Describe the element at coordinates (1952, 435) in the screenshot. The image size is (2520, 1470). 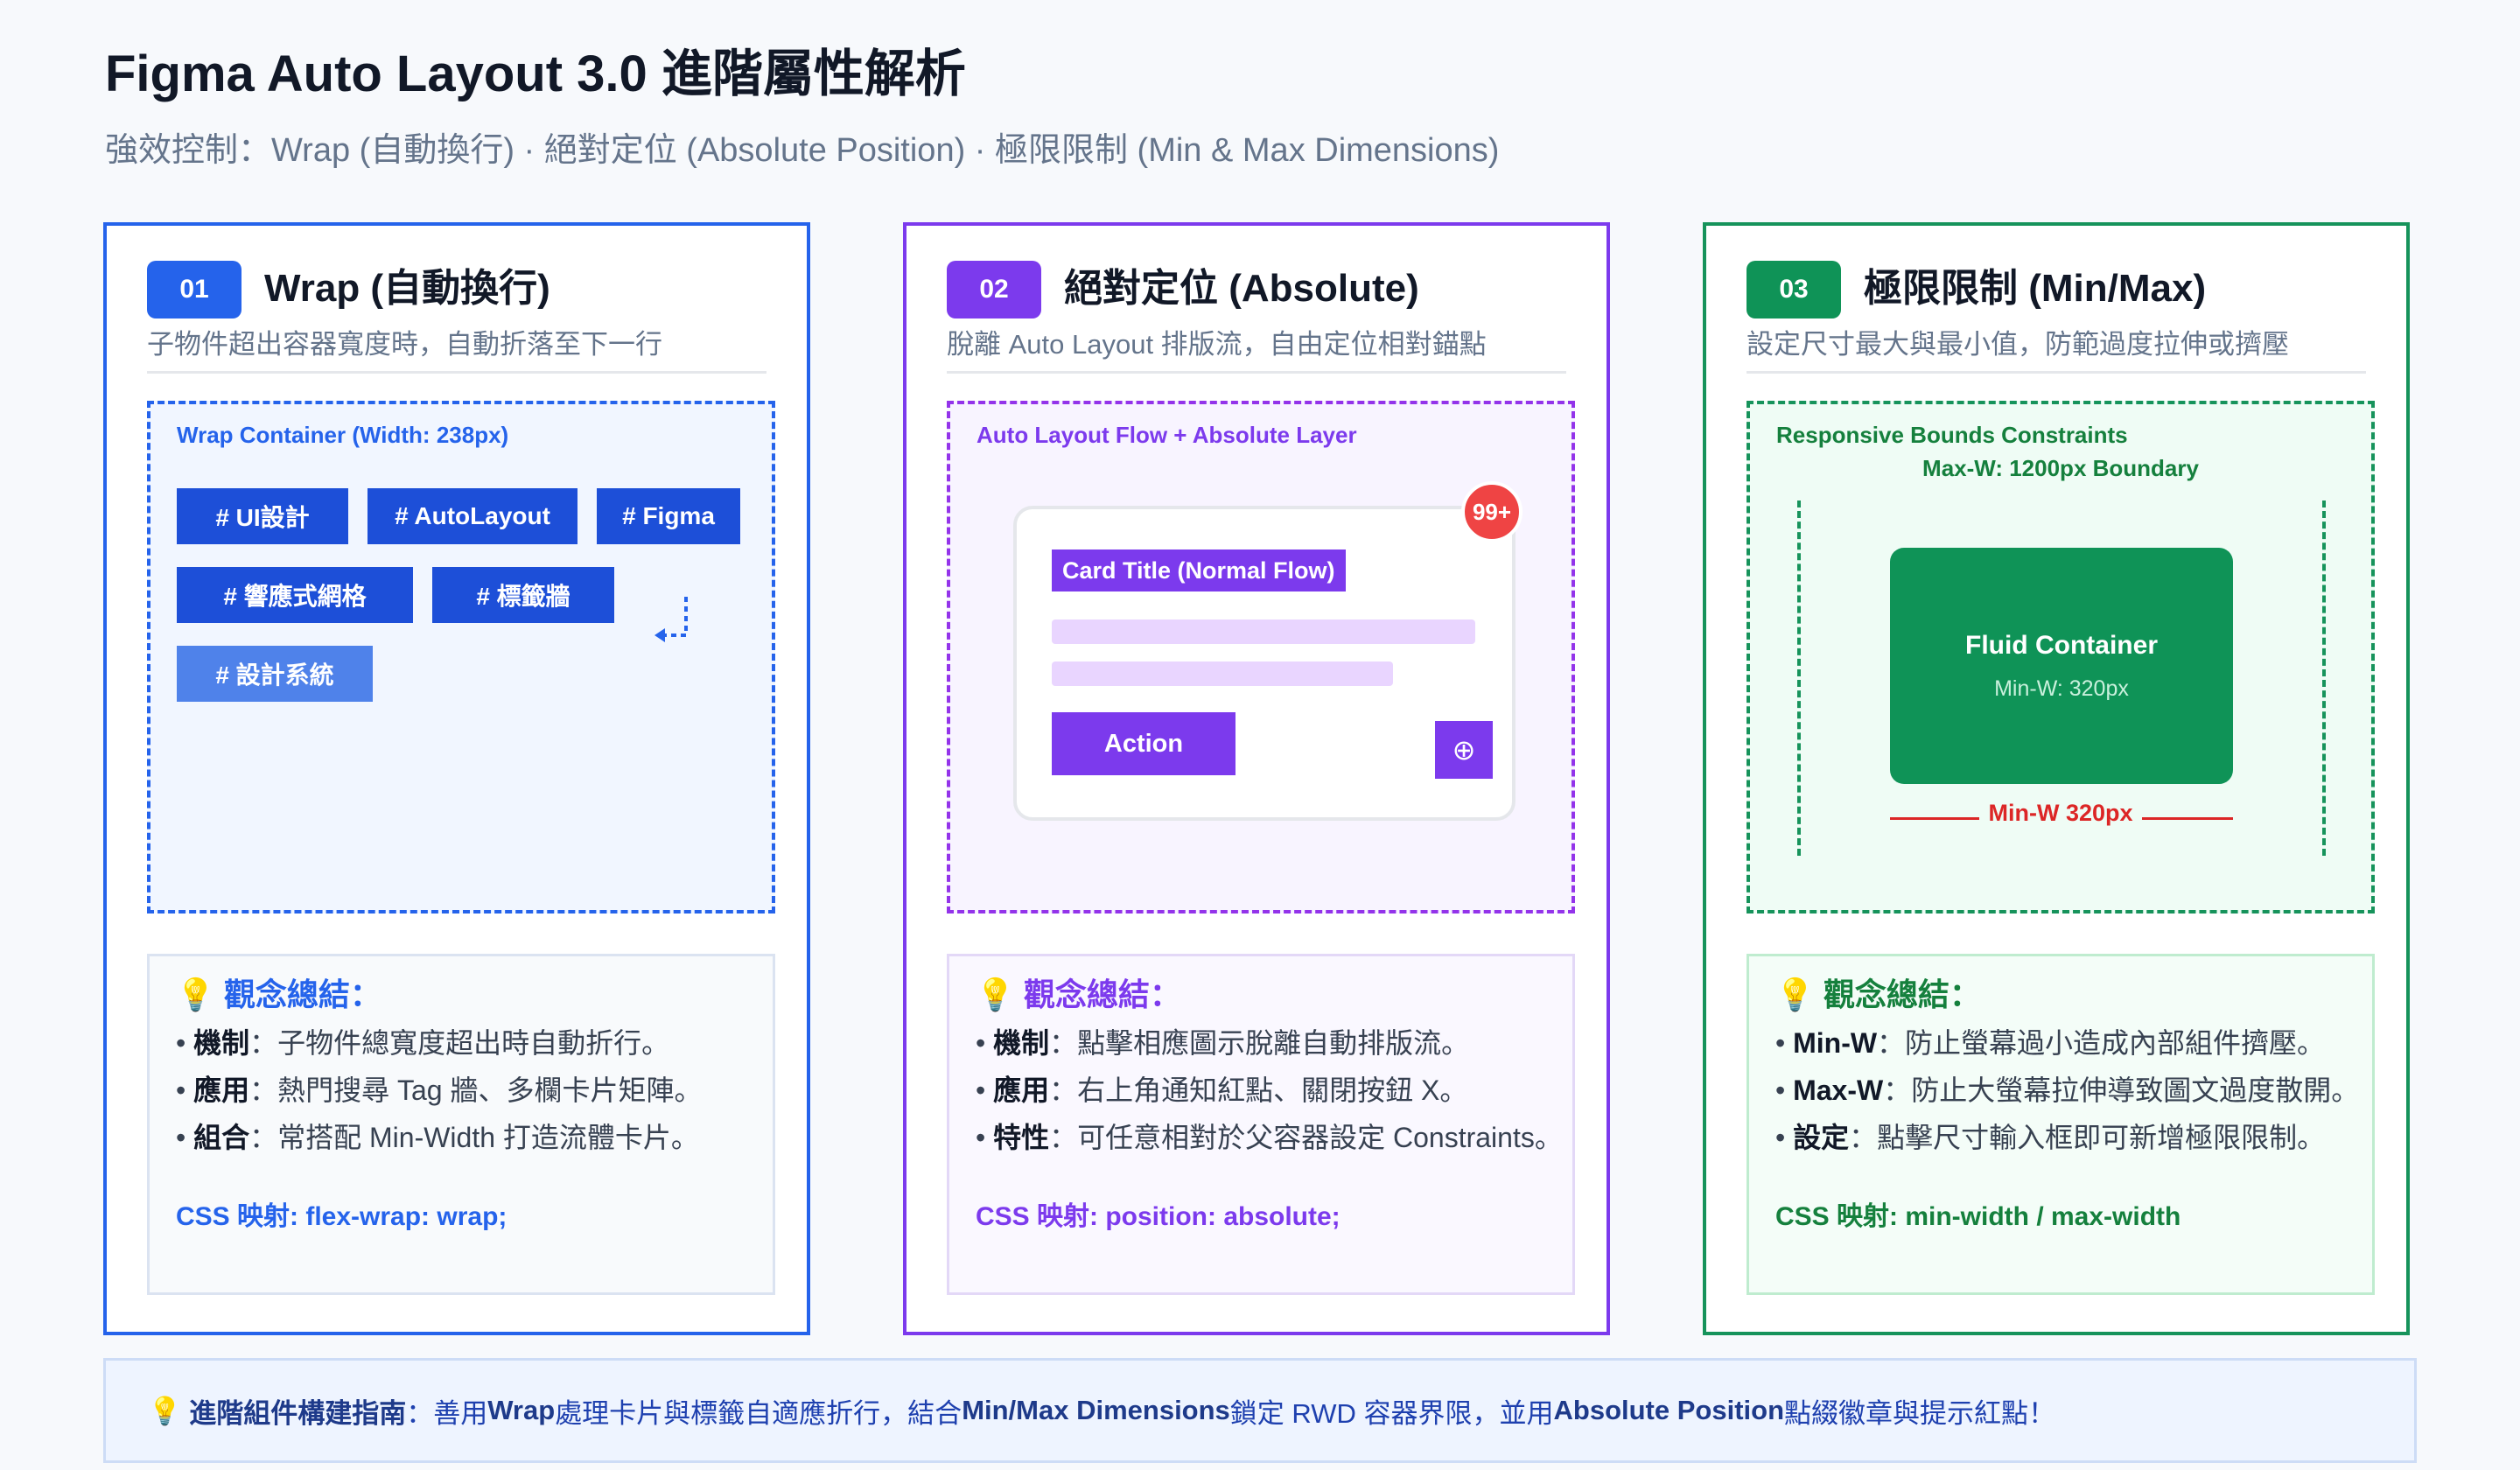
I see `demo-label: Responsive Bounds Constraints` at that location.